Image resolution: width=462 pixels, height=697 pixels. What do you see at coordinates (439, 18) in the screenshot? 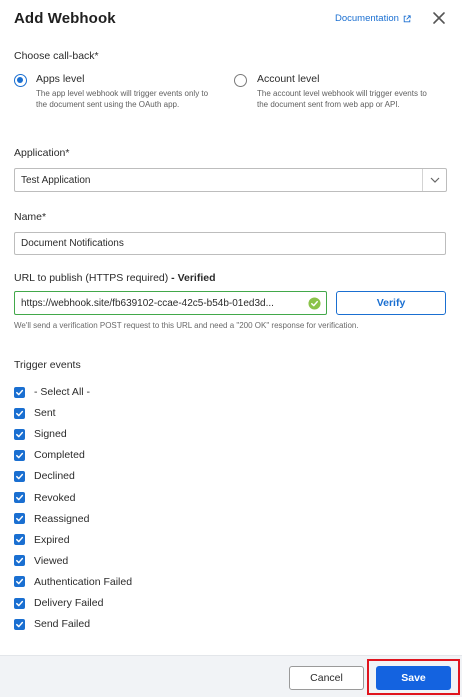
I see `close-icon` at bounding box center [439, 18].